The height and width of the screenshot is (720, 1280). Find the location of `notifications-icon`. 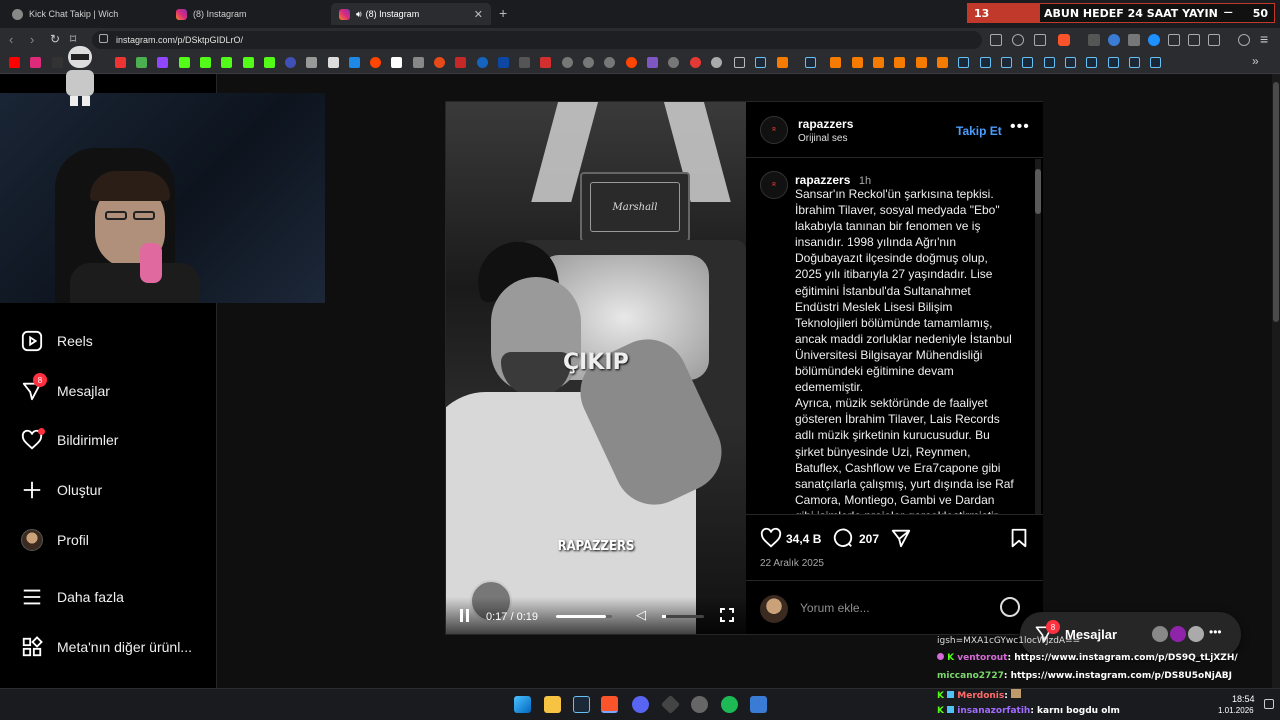

notifications-icon is located at coordinates (1269, 704).